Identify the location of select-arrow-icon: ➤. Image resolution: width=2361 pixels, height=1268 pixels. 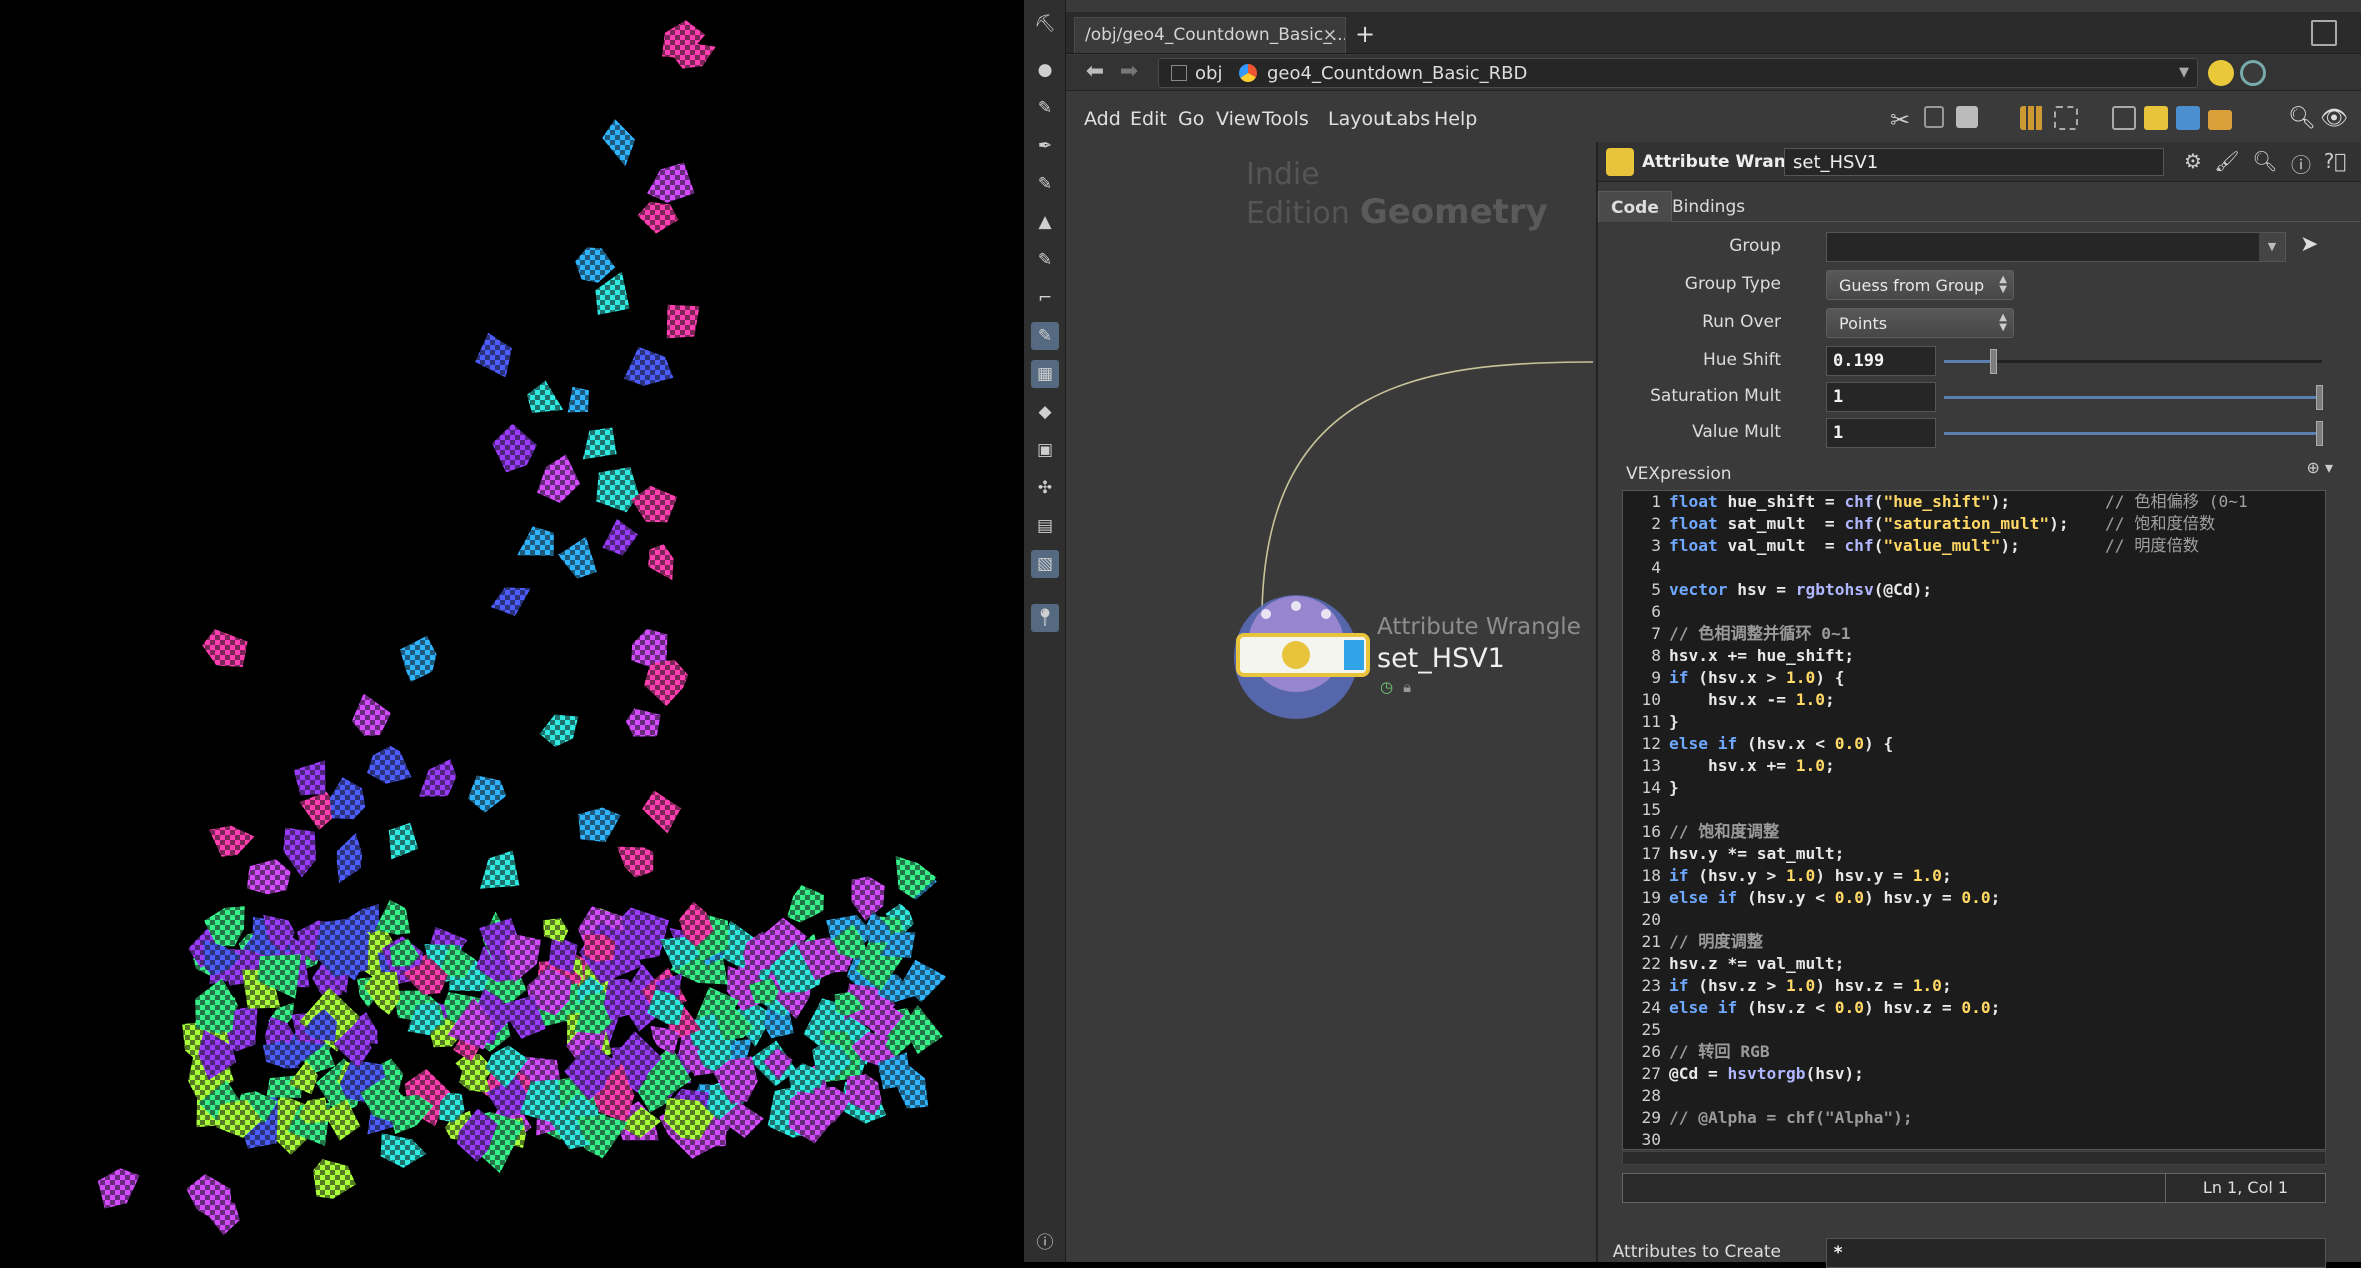
(2309, 244).